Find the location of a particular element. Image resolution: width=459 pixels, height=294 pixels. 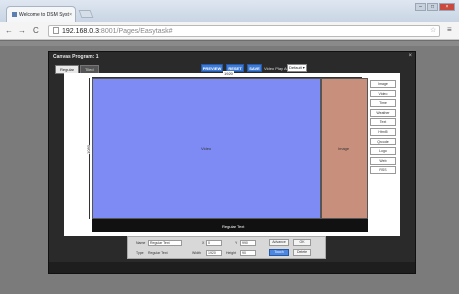

height-input: 90 is located at coordinates (248, 253).